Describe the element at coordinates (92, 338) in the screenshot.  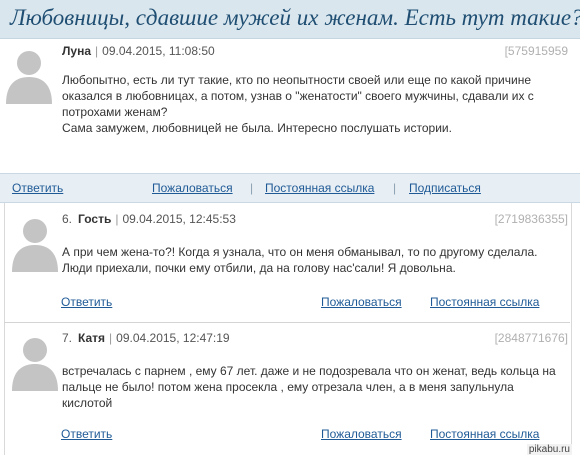
I see `author-name: Катя` at that location.